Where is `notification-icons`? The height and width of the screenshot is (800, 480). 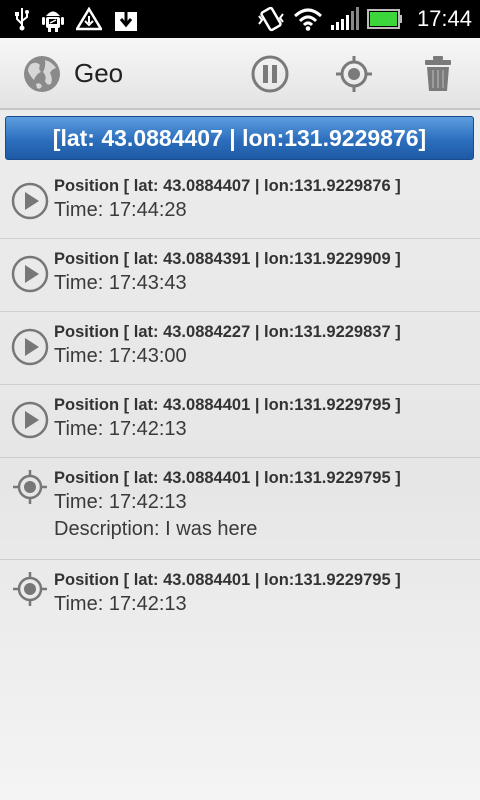
notification-icons is located at coordinates (76, 19).